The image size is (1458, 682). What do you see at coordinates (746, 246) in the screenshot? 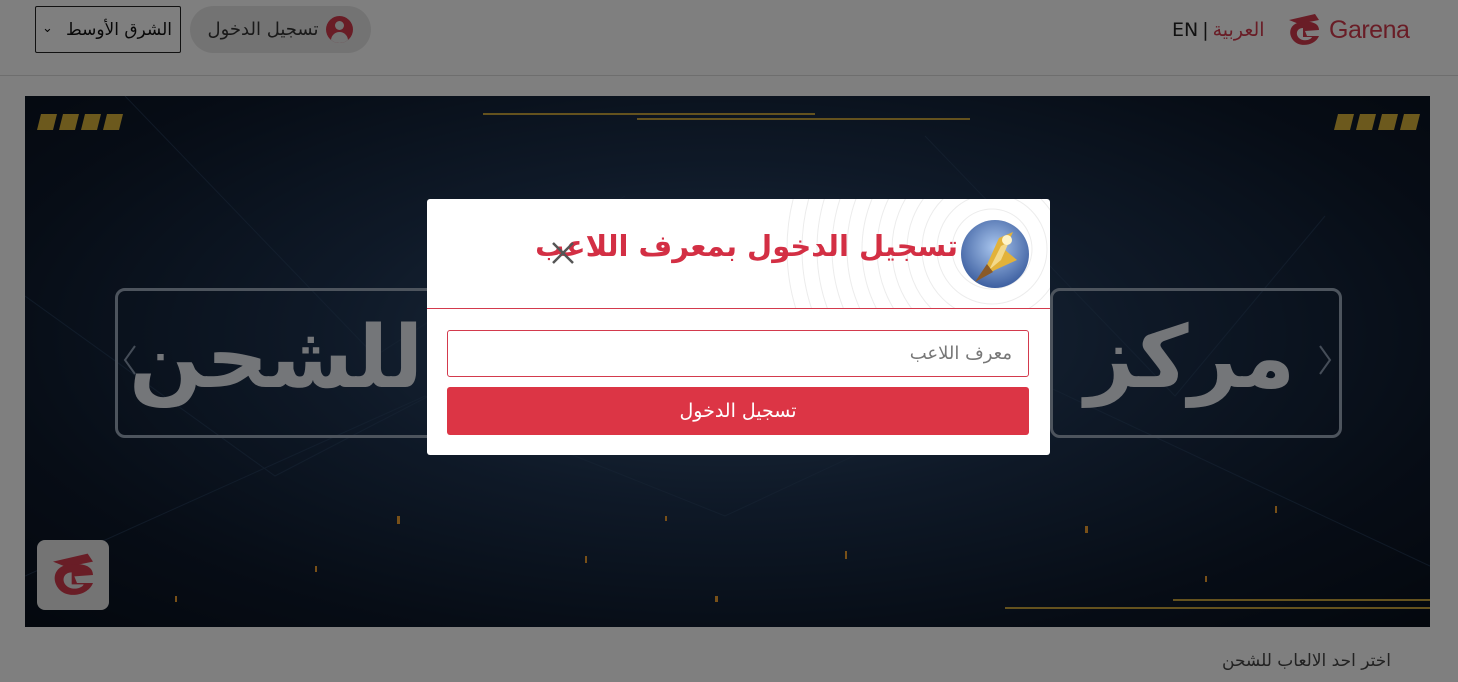
I see `modal-title: تسجيل الدخول بمعرف اللاعب` at bounding box center [746, 246].